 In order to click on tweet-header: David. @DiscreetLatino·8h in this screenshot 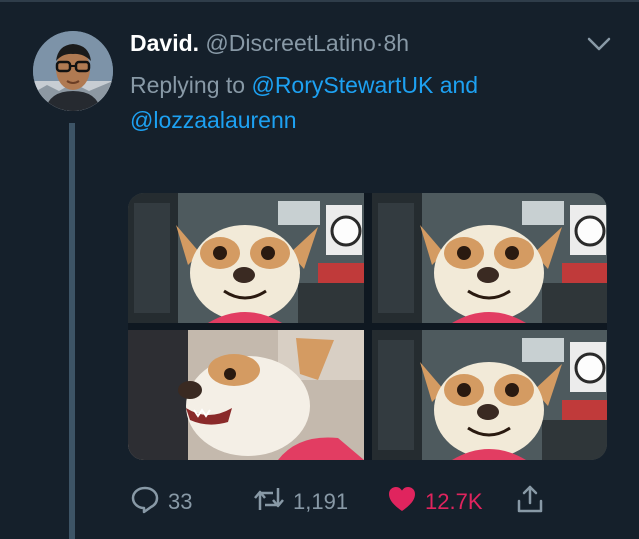, I will do `click(269, 43)`.